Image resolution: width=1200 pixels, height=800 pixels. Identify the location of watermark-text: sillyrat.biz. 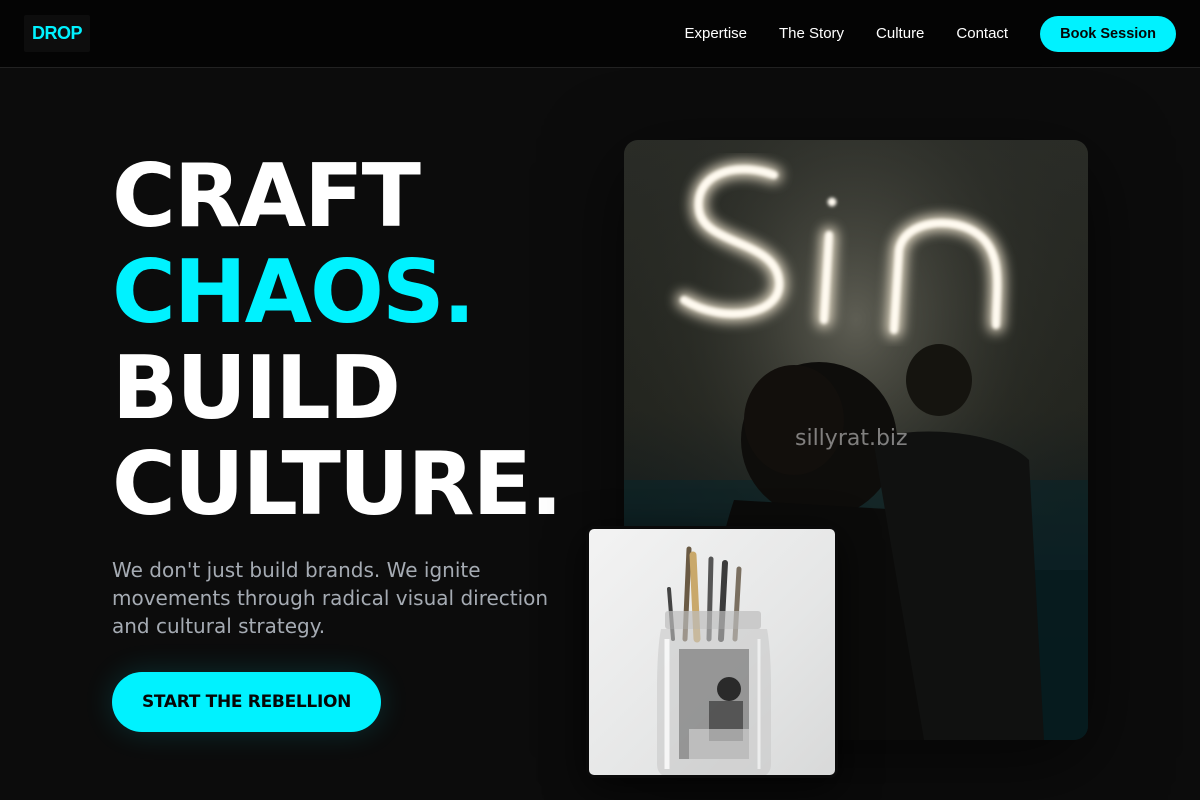
(851, 438).